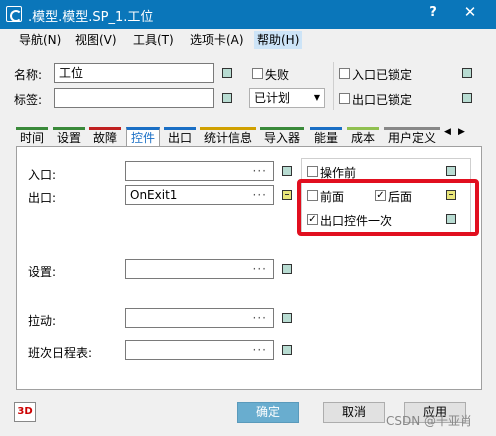 This screenshot has width=496, height=436. What do you see at coordinates (28, 75) in the screenshot?
I see `name-label: 名称:` at bounding box center [28, 75].